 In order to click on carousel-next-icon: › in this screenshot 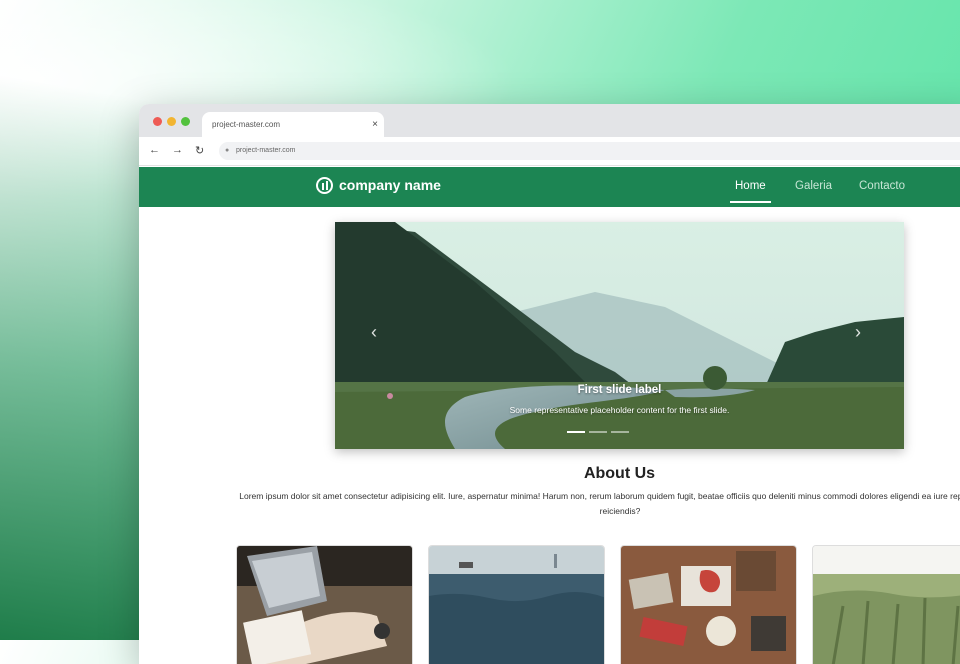, I will do `click(858, 332)`.